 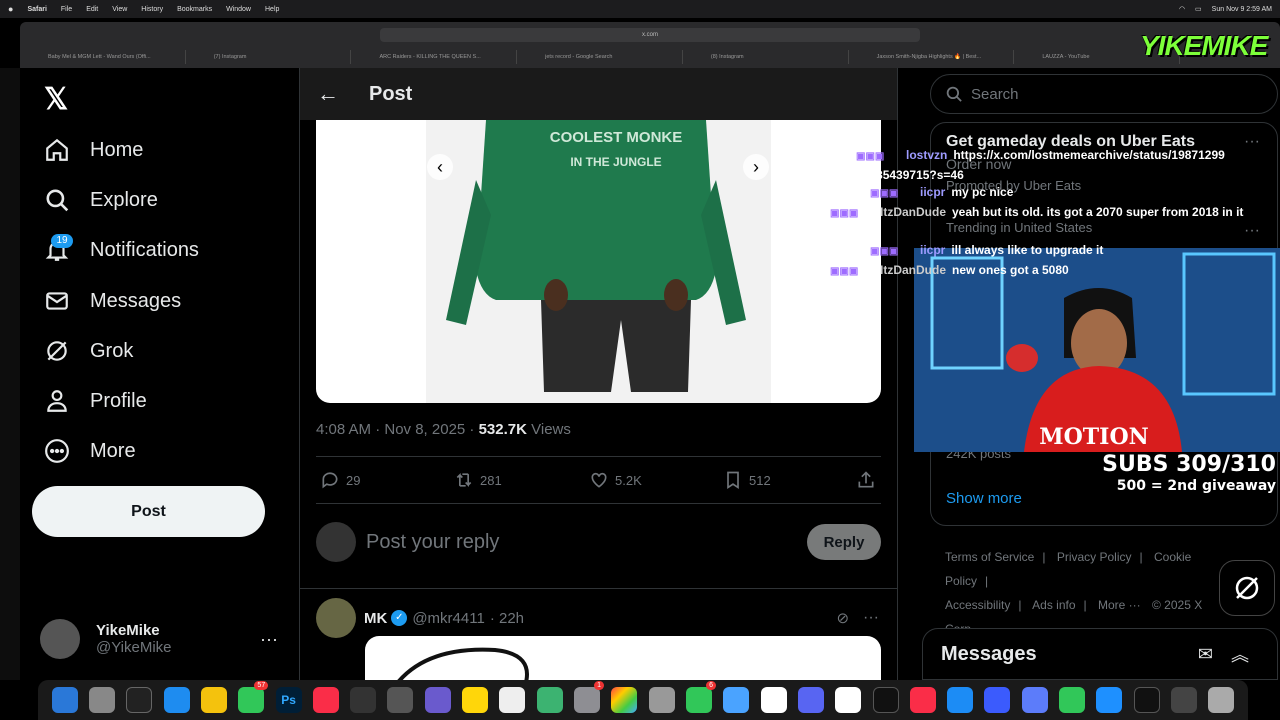 What do you see at coordinates (977, 605) in the screenshot?
I see `footer-accessibility-link: Accessibility` at bounding box center [977, 605].